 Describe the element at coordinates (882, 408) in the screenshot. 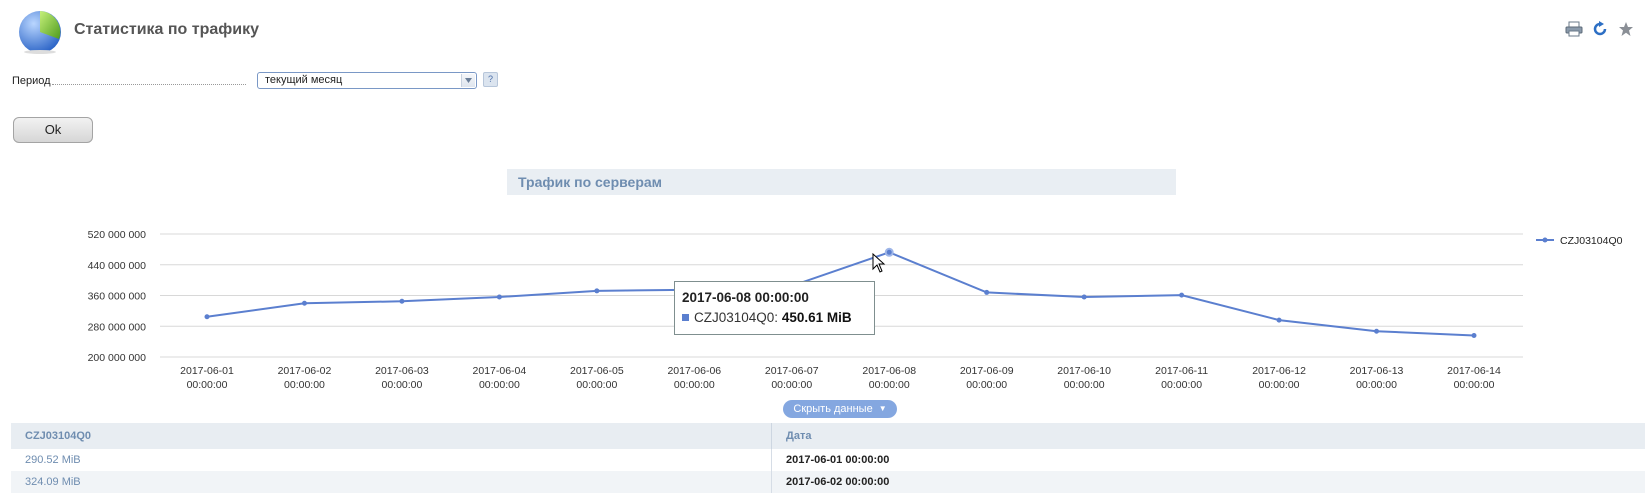

I see `caret-down-icon: ▼` at that location.